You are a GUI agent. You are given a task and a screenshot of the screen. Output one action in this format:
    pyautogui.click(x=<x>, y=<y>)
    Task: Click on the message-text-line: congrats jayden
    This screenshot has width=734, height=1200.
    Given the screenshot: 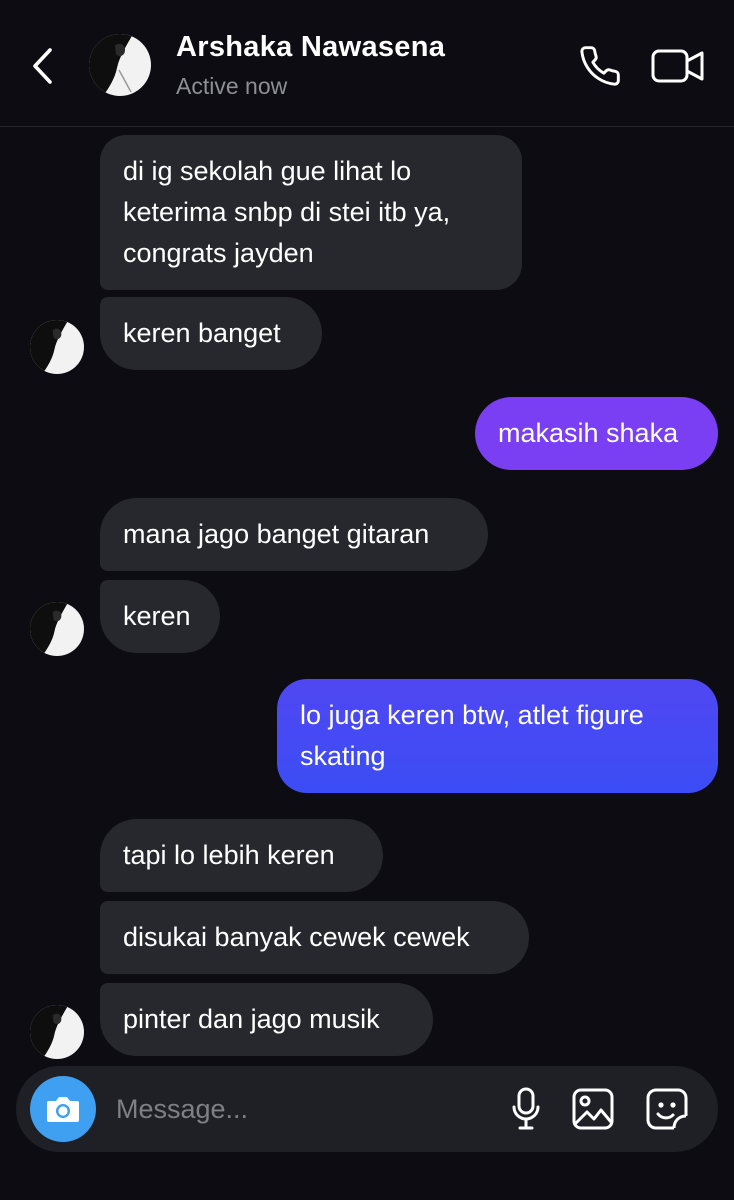 What is the action you would take?
    pyautogui.click(x=218, y=253)
    